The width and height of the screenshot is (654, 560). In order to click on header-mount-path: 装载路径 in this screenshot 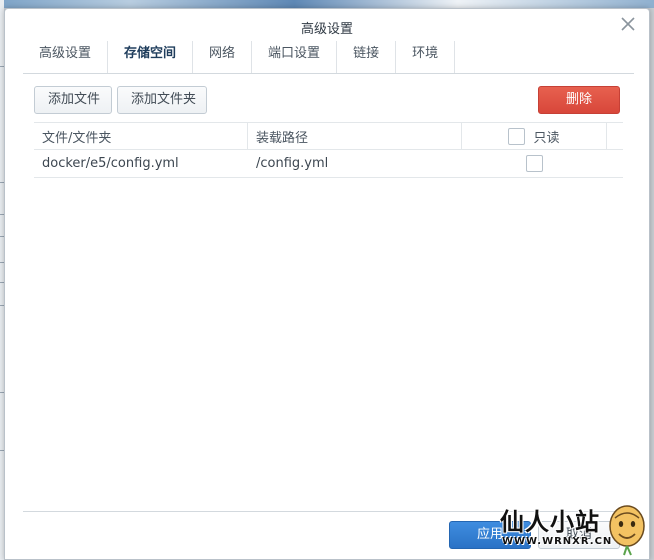, I will do `click(355, 136)`.